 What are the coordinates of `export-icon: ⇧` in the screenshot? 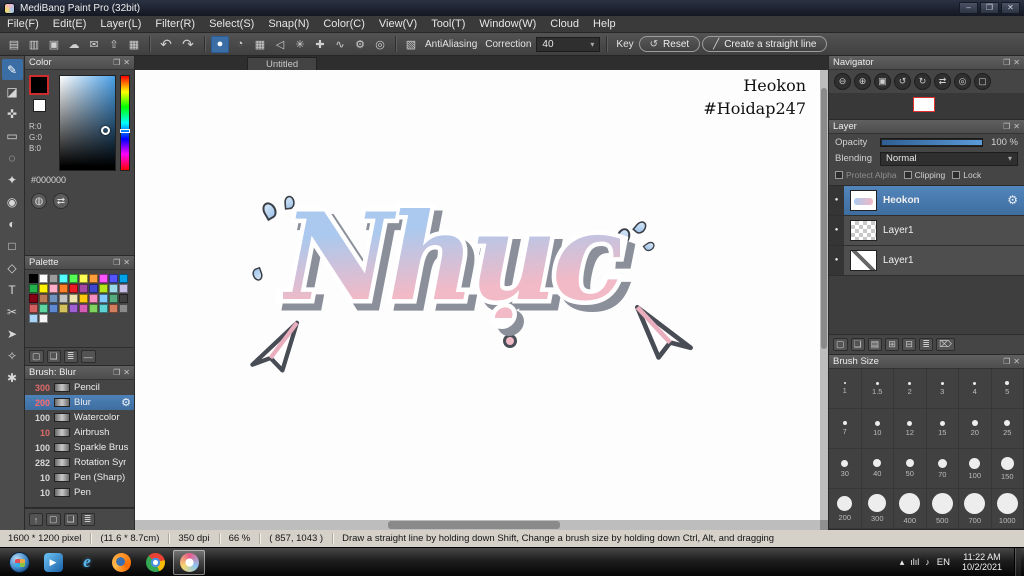 It's located at (114, 44).